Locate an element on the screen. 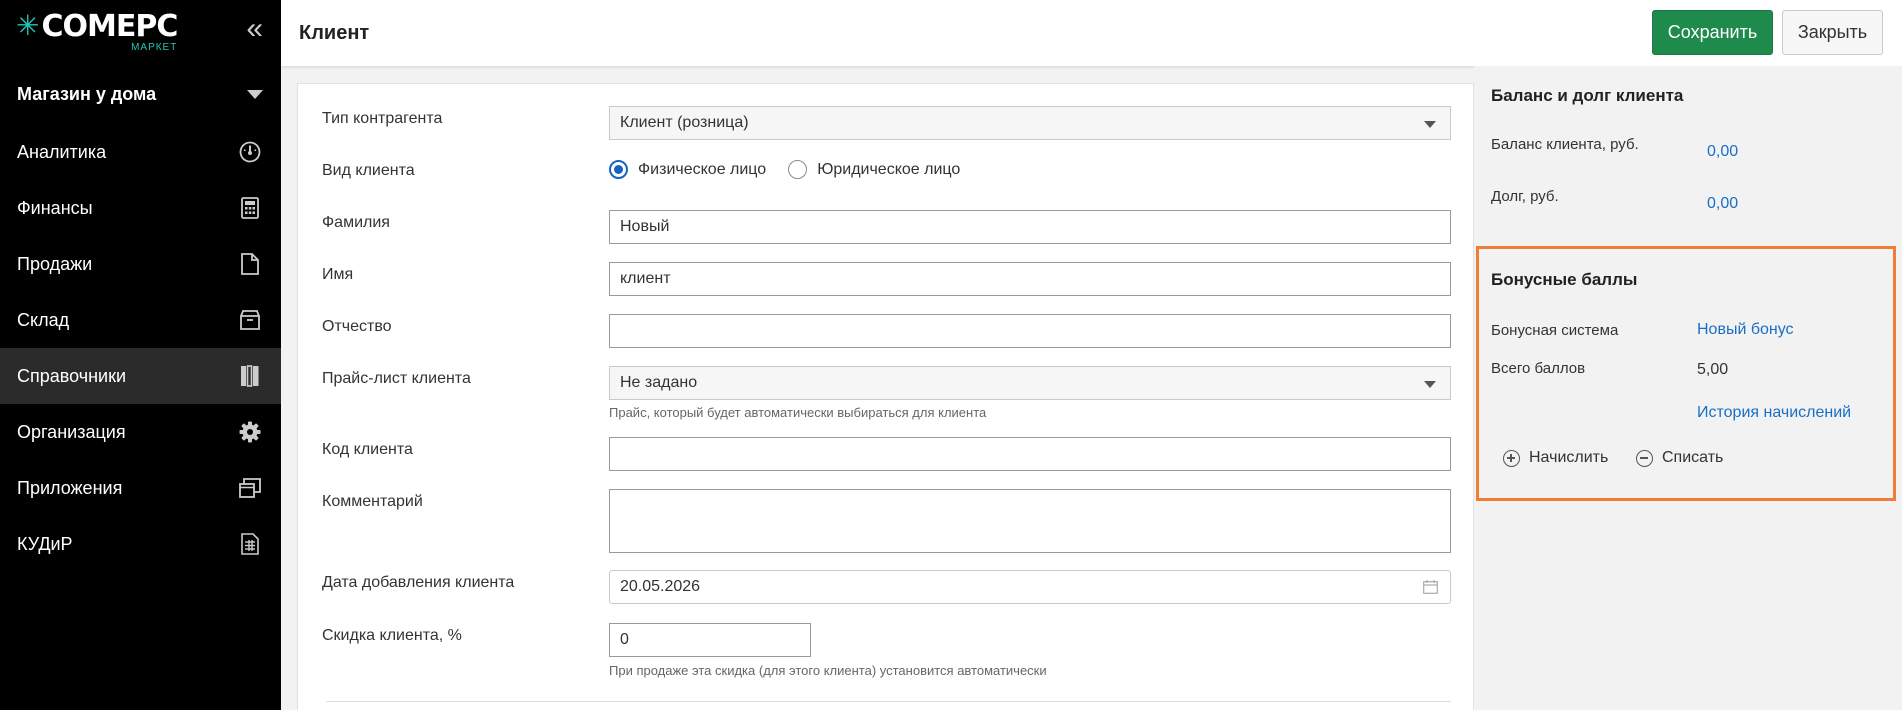 This screenshot has width=1902, height=710. collapse-sidebar-icon: « is located at coordinates (254, 29).